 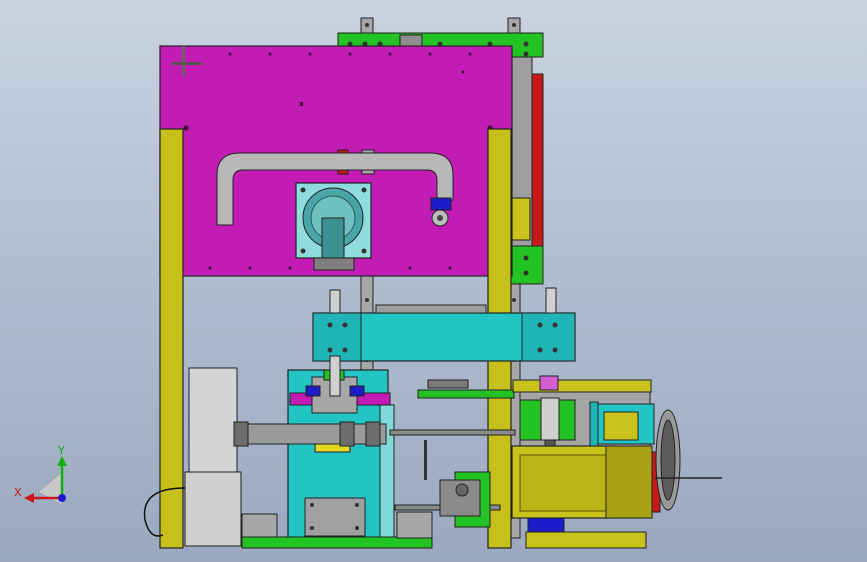 I want to click on shaft-collar-left, so click(x=241, y=434).